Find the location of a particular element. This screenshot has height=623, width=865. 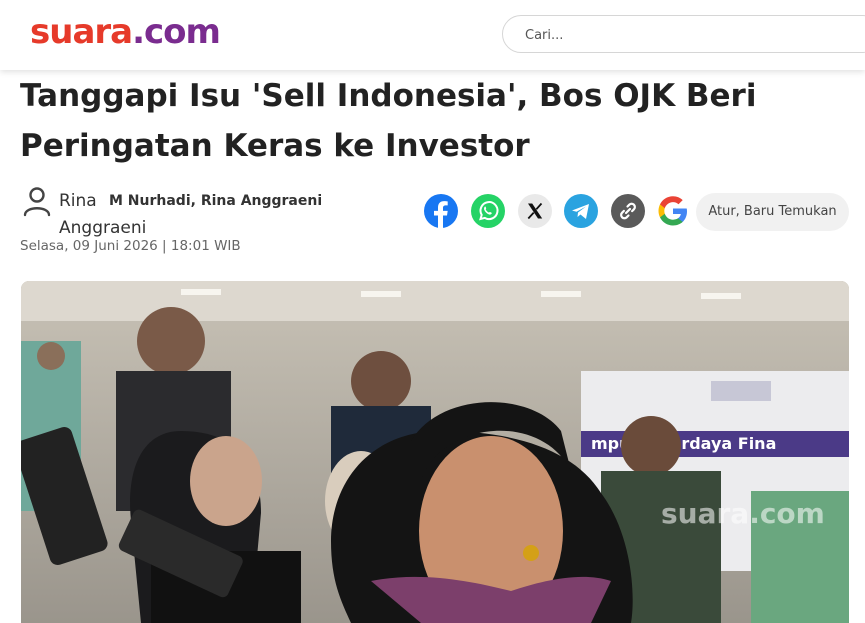

share-copy-link-button is located at coordinates (628, 211).